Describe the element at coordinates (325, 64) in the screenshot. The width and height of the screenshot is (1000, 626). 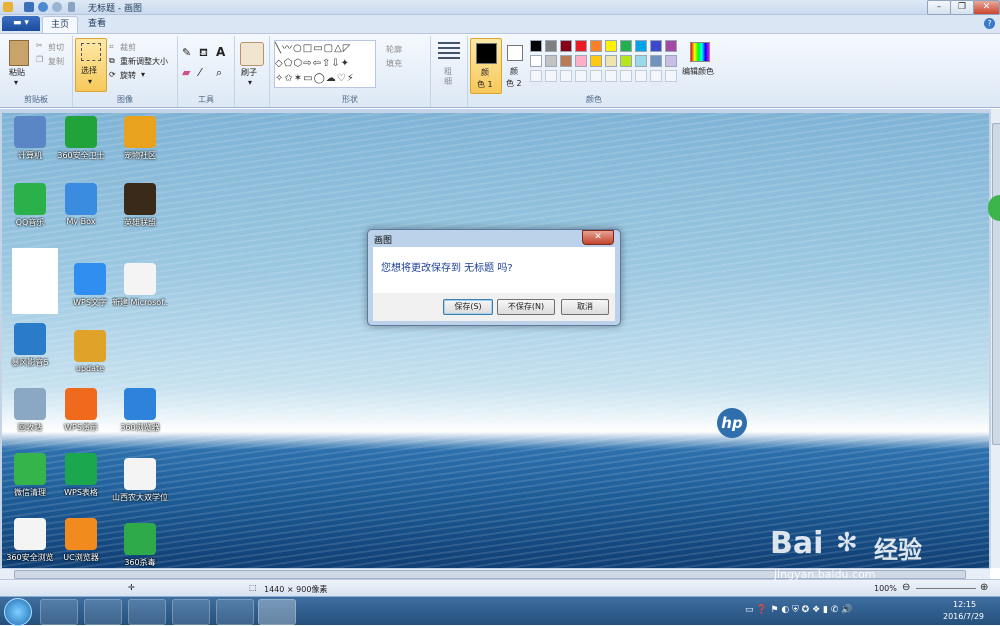
I see `shapes-gallery: ╲〰○□▭▢△◸ ◇⬠⬡⇨⇦⇧⇩✦ ✧✩✶▭◯☁♡⚡` at that location.